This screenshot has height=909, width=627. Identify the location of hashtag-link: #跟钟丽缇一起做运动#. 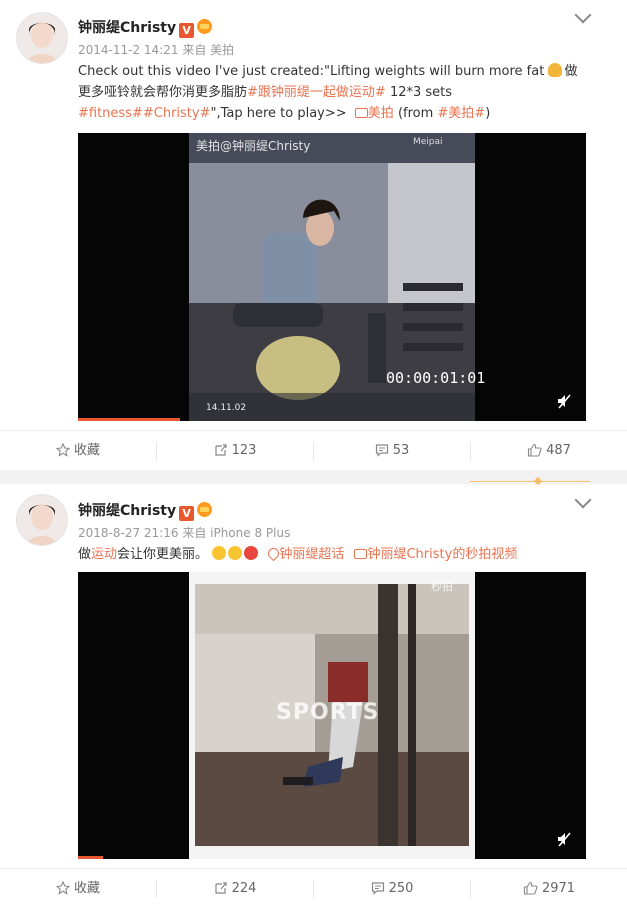
(316, 92).